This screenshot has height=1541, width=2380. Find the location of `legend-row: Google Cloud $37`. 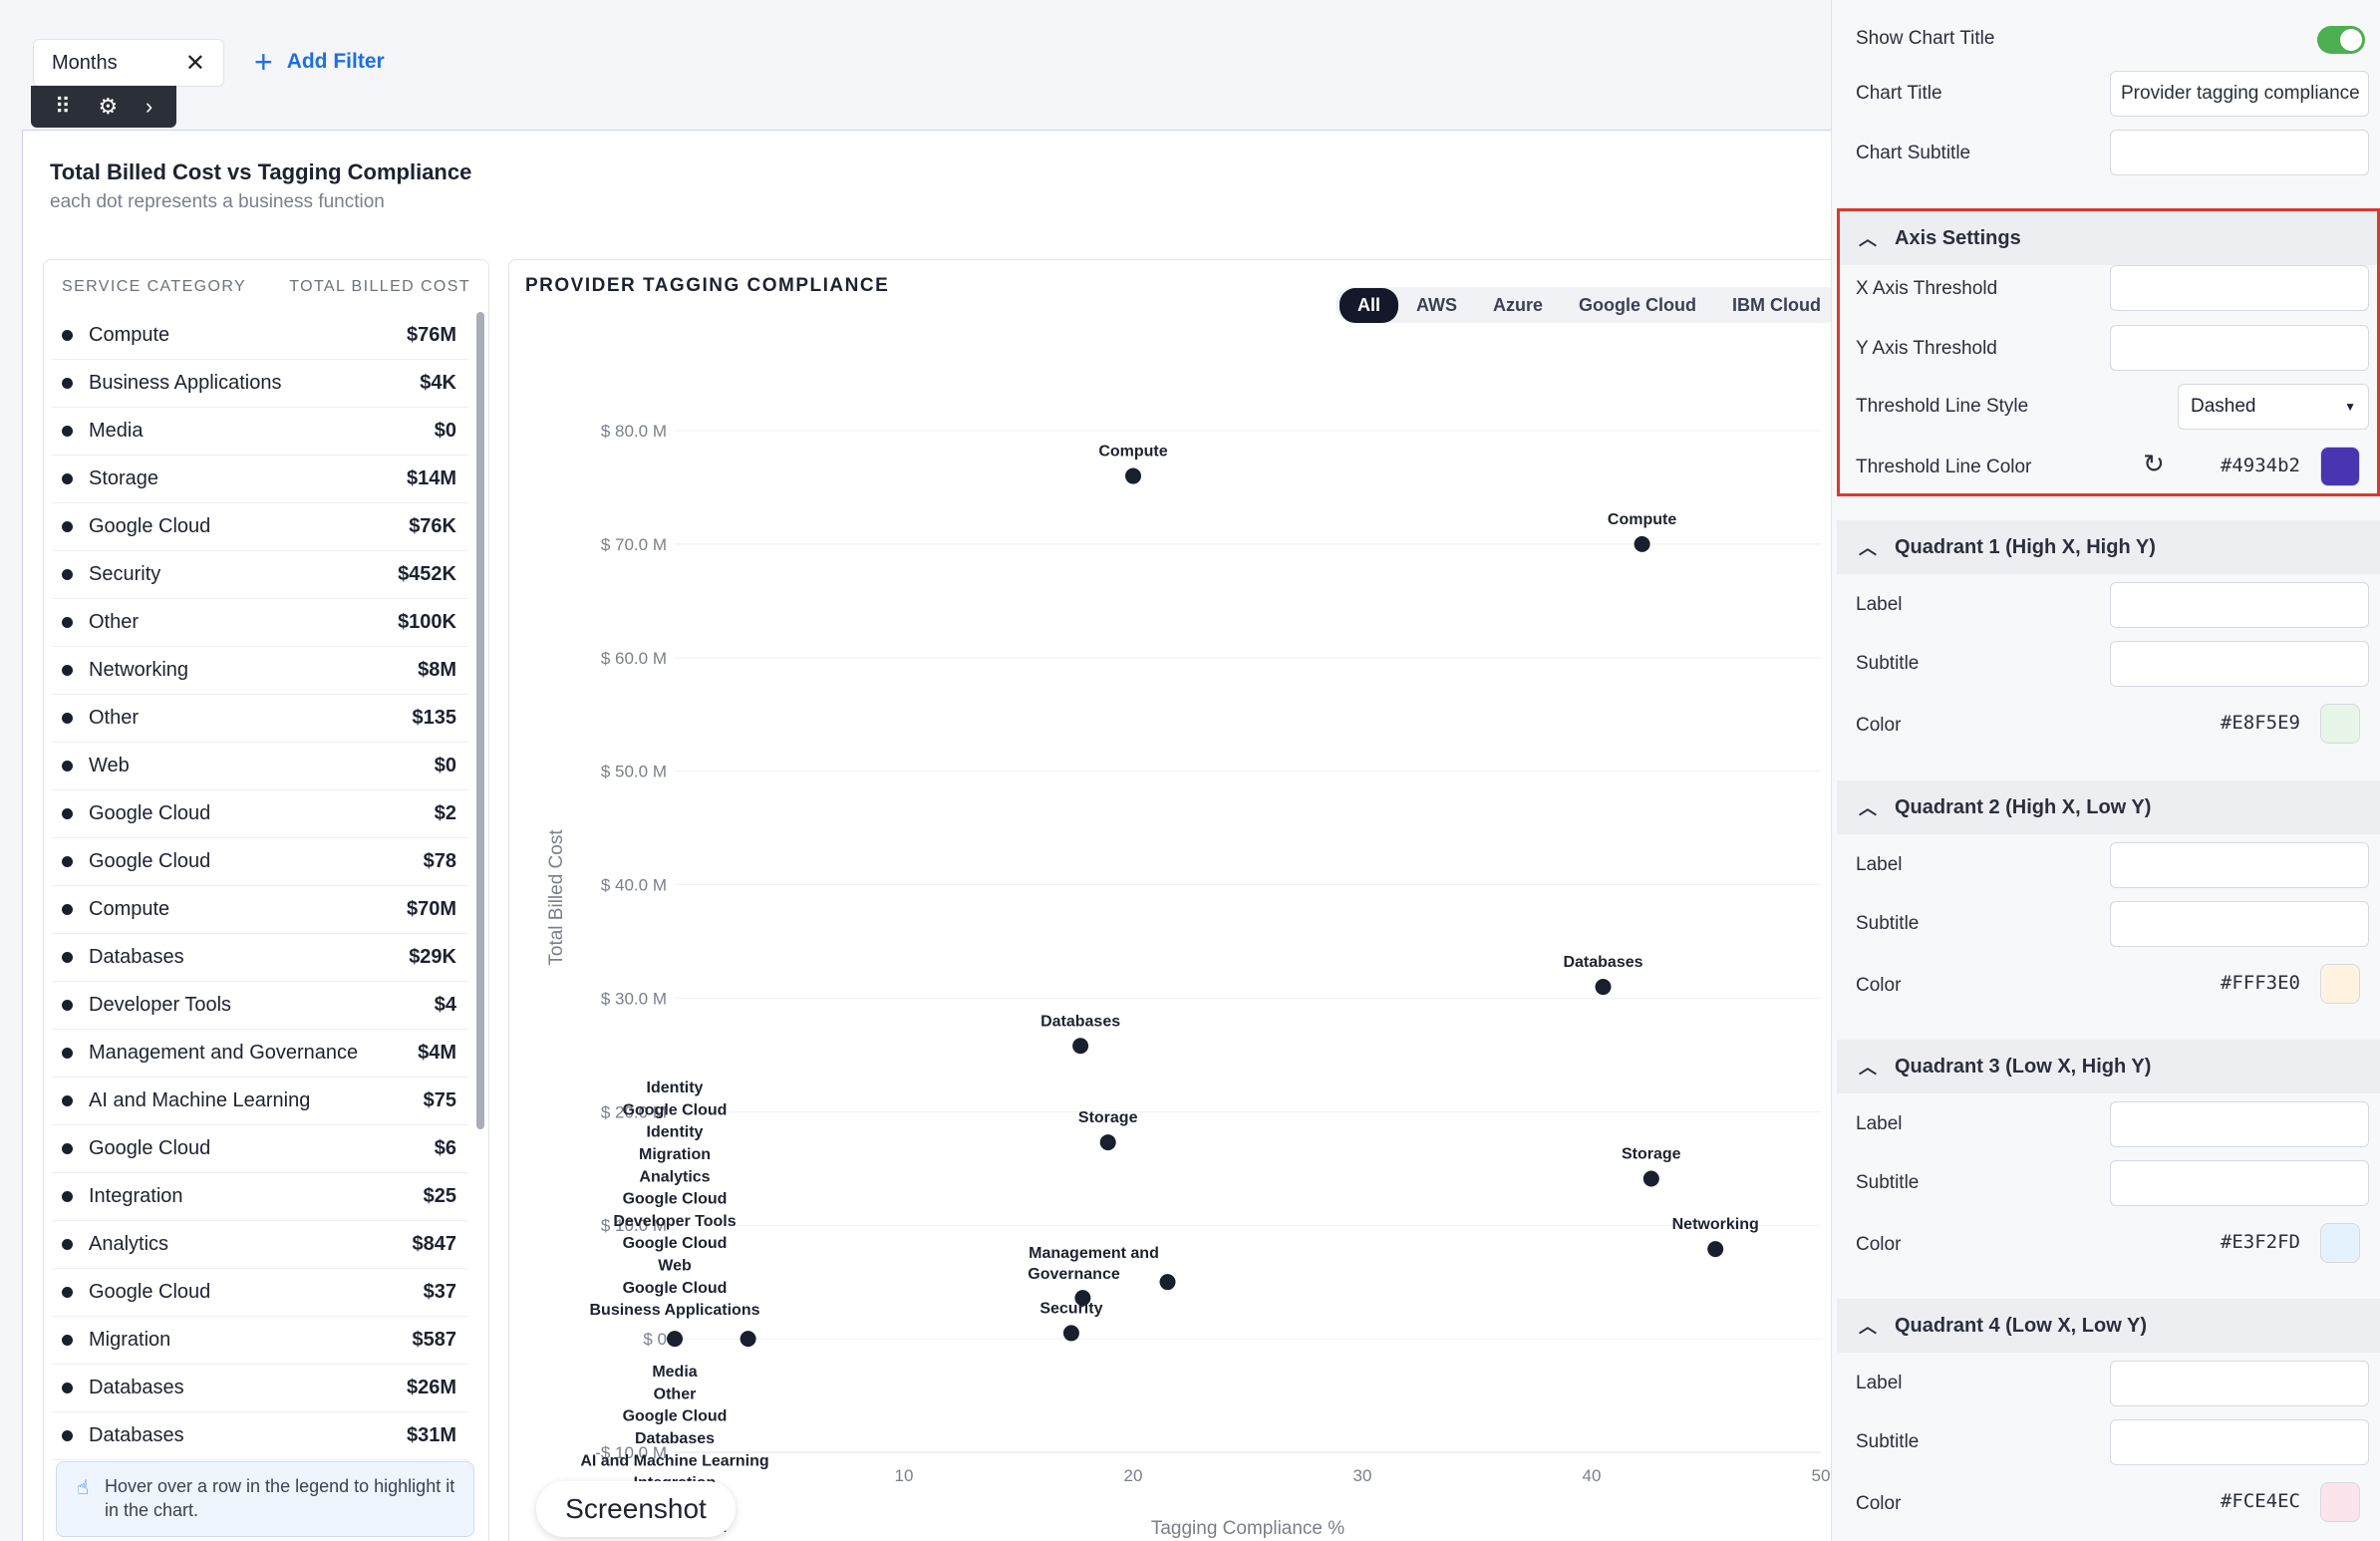

legend-row: Google Cloud $37 is located at coordinates (260, 1293).